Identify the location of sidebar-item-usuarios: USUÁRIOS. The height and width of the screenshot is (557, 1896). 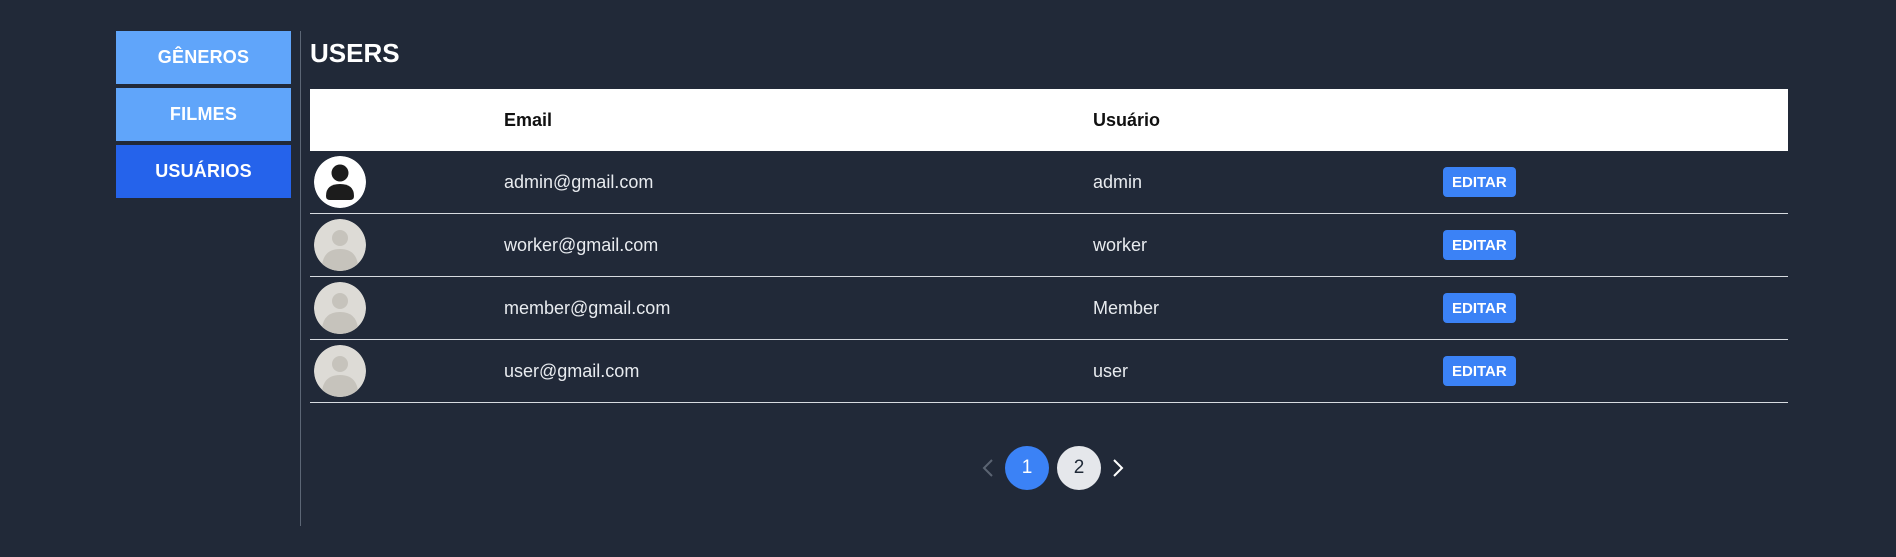
(203, 171).